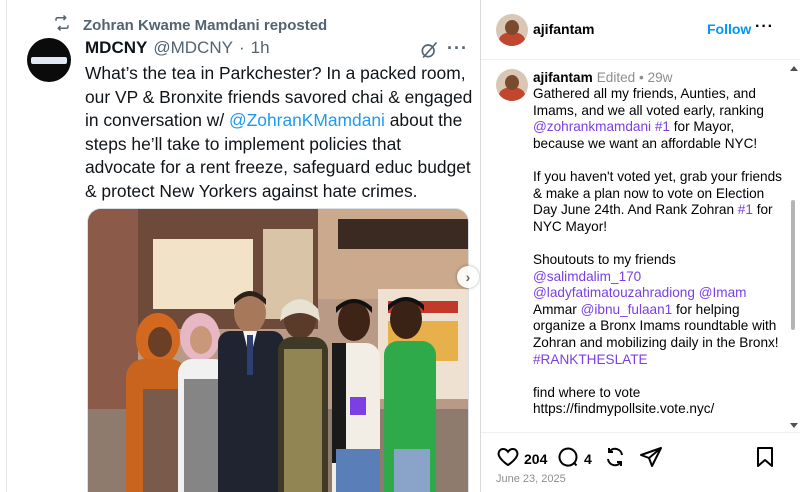 The width and height of the screenshot is (800, 492). What do you see at coordinates (723, 292) in the screenshot?
I see `caption-tag-link: @Imam` at bounding box center [723, 292].